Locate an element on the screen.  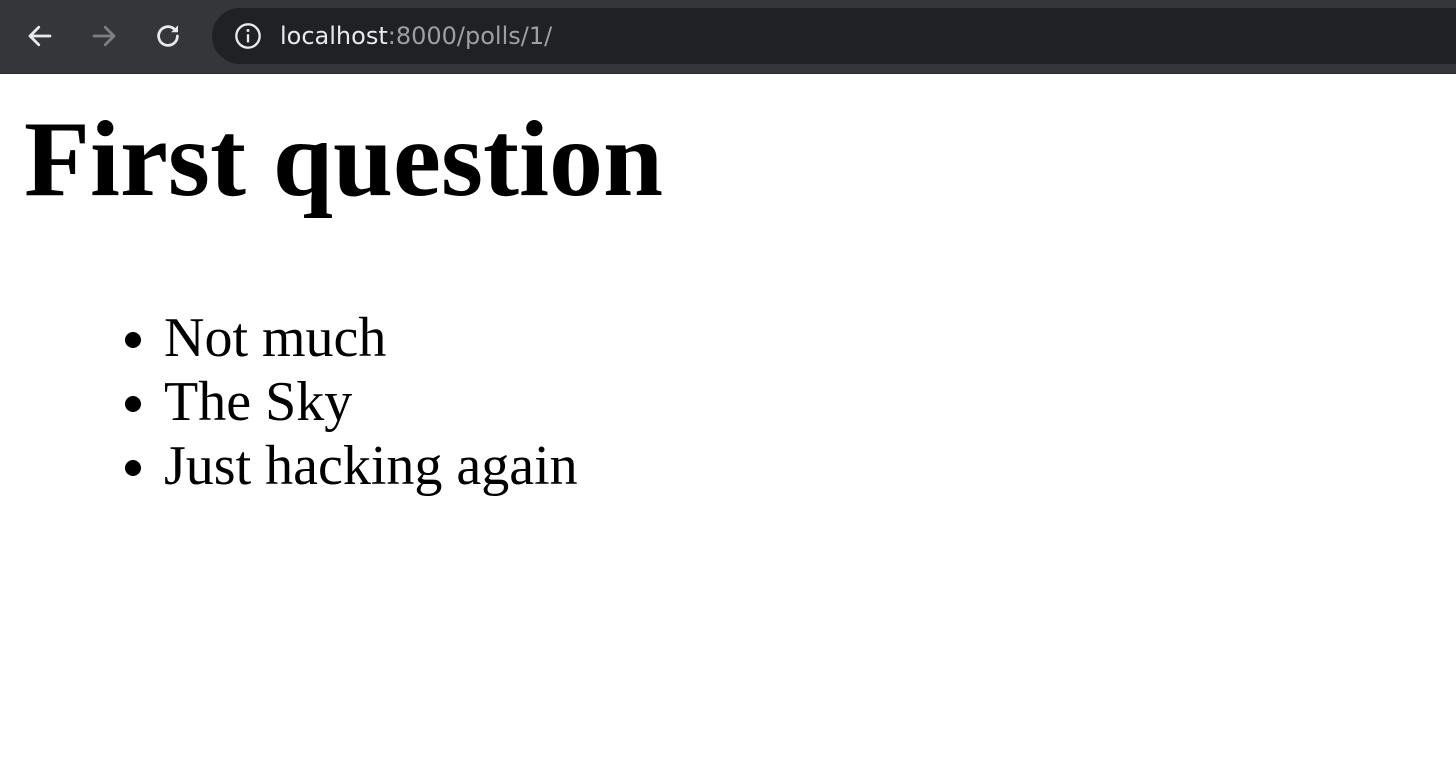
list-item: The Sky is located at coordinates (371, 402).